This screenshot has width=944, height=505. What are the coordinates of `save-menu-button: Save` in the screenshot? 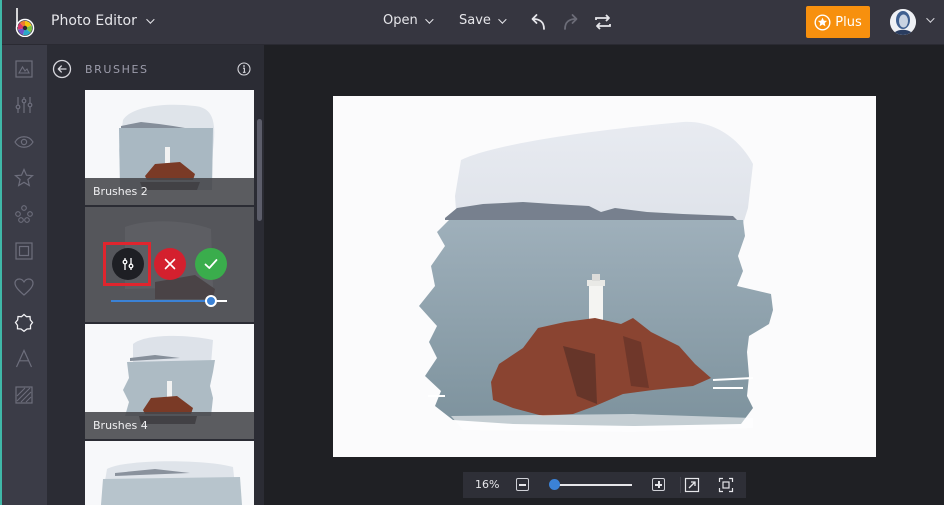 It's located at (483, 20).